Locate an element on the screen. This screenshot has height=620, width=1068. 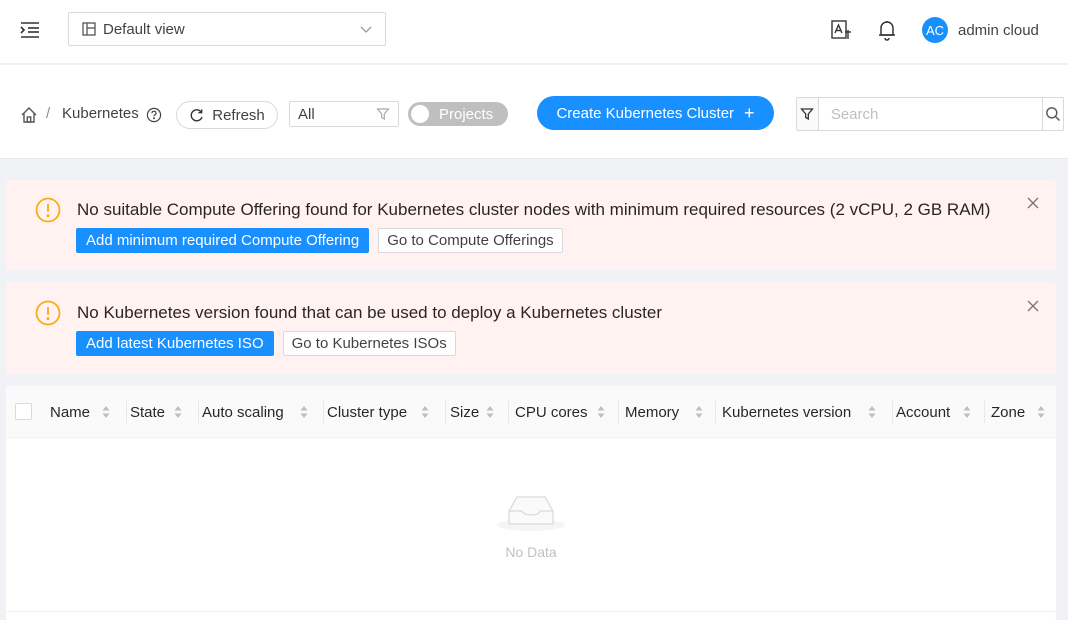
layout-icon is located at coordinates (89, 29).